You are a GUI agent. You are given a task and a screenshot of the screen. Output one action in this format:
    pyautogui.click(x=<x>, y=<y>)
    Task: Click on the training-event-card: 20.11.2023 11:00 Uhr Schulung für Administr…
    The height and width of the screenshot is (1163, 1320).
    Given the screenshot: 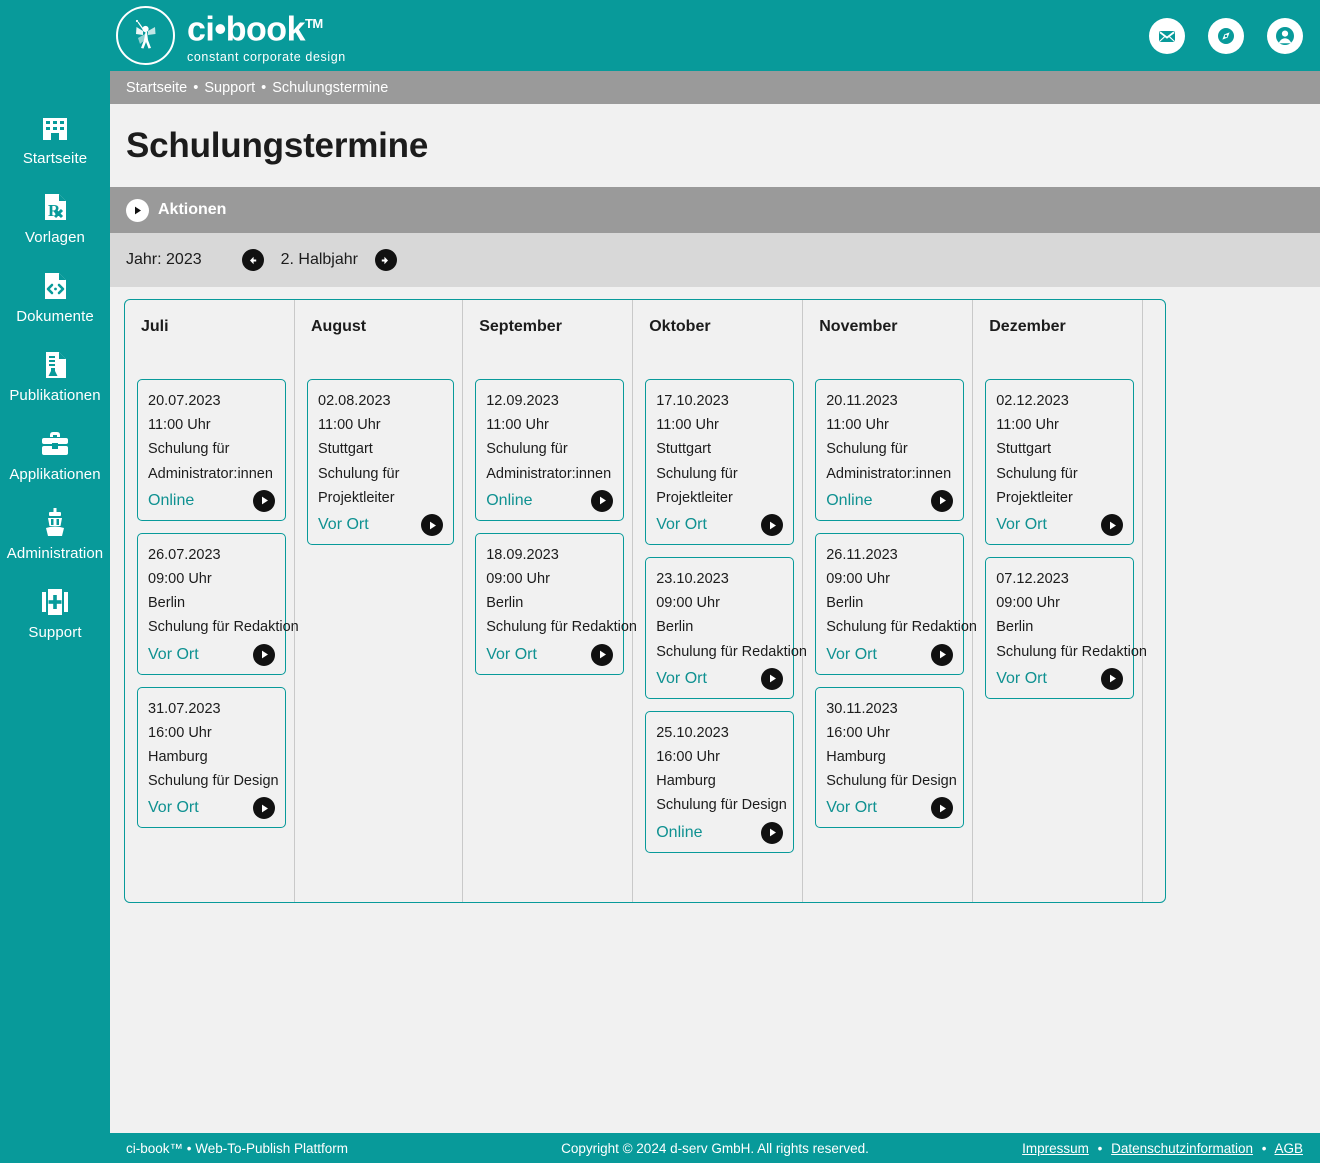 What is the action you would take?
    pyautogui.click(x=890, y=450)
    